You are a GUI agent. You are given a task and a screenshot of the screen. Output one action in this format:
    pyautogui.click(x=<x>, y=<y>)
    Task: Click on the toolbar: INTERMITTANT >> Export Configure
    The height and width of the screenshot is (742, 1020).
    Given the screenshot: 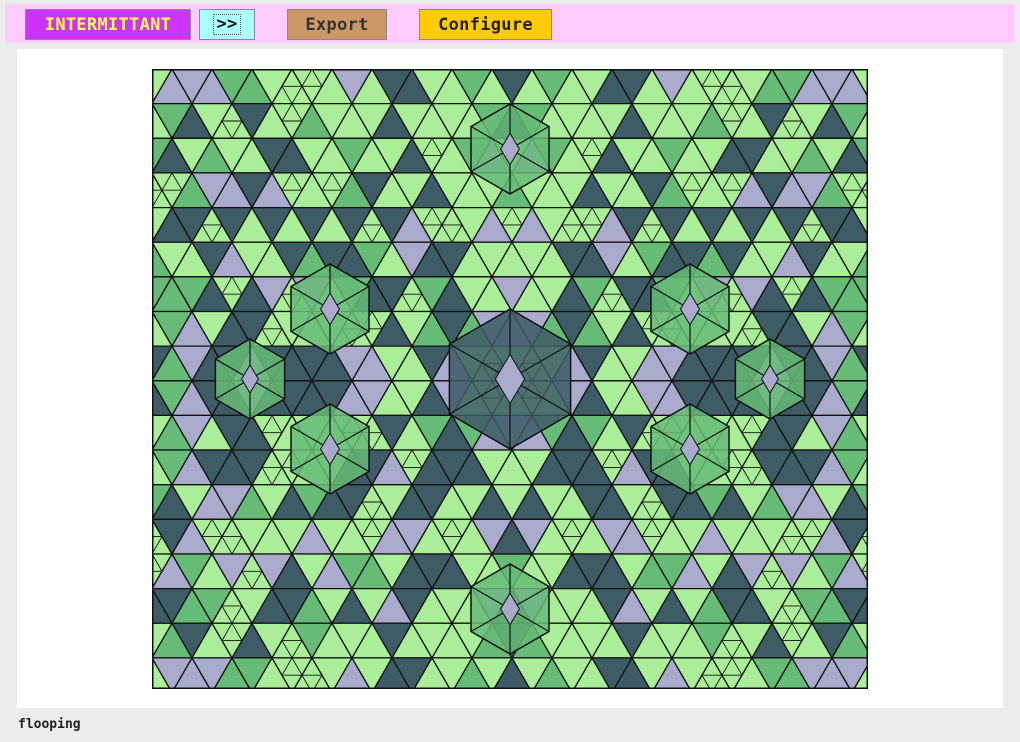 What is the action you would take?
    pyautogui.click(x=510, y=23)
    